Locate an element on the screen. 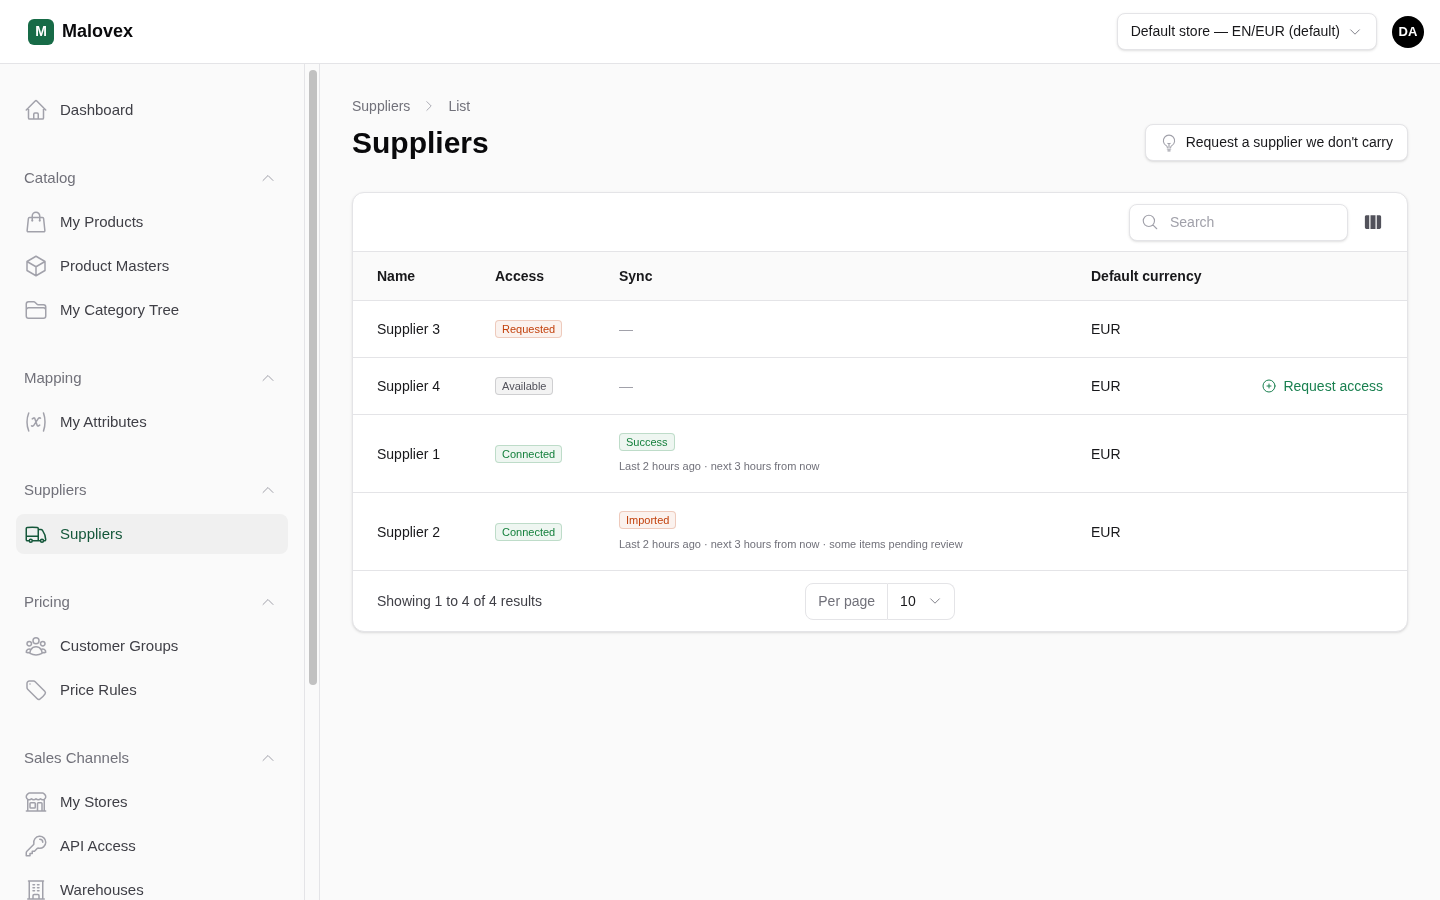 This screenshot has height=900, width=1440. results-summary: Showing 1 to 4 of 4 results is located at coordinates (460, 601).